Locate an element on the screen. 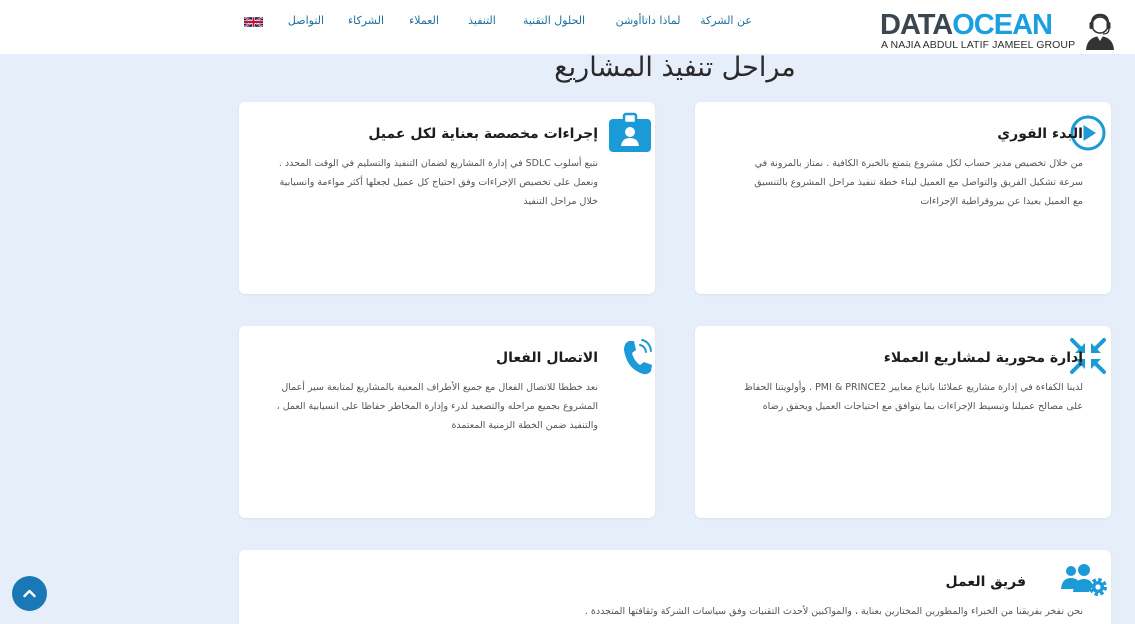 The height and width of the screenshot is (624, 1135). team-gear-icon is located at coordinates (1084, 580).